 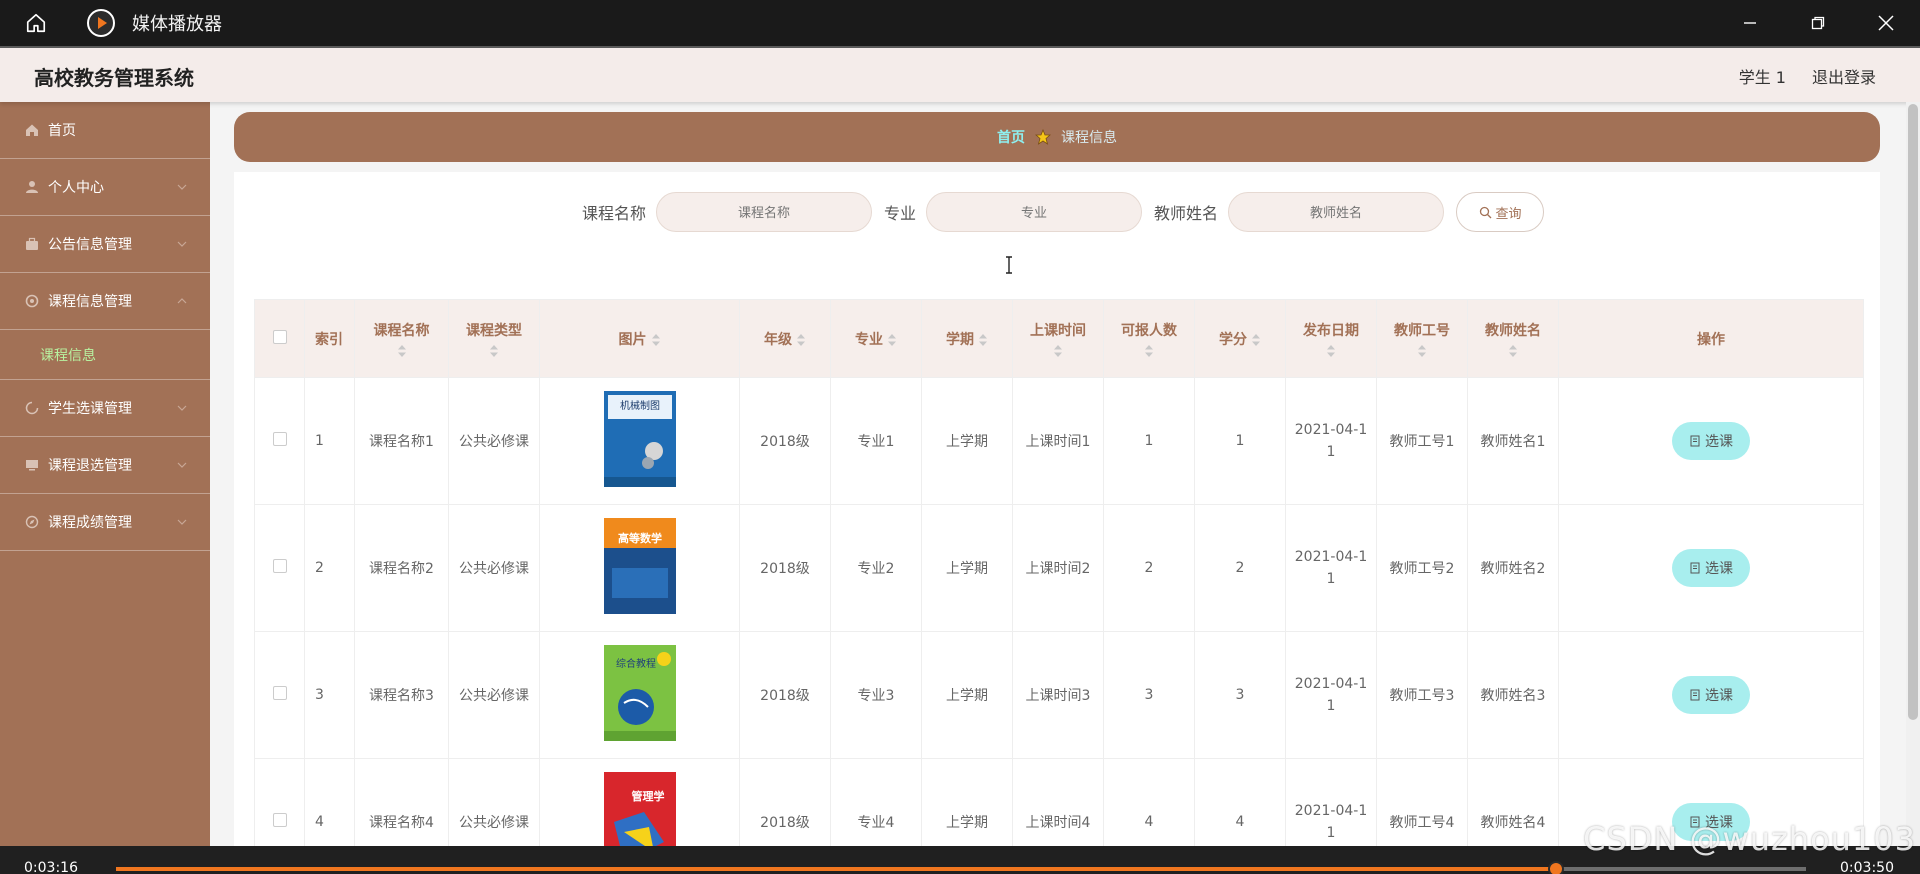 What do you see at coordinates (105, 301) in the screenshot?
I see `sidebar-item-course-management: 课程信息管理` at bounding box center [105, 301].